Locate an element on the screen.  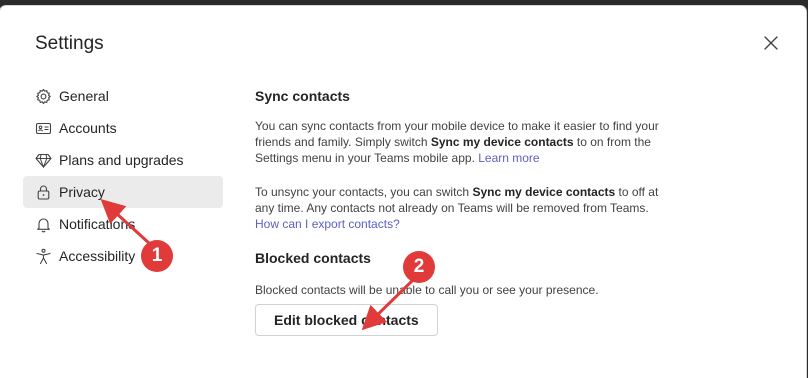
id-card-icon is located at coordinates (43, 128).